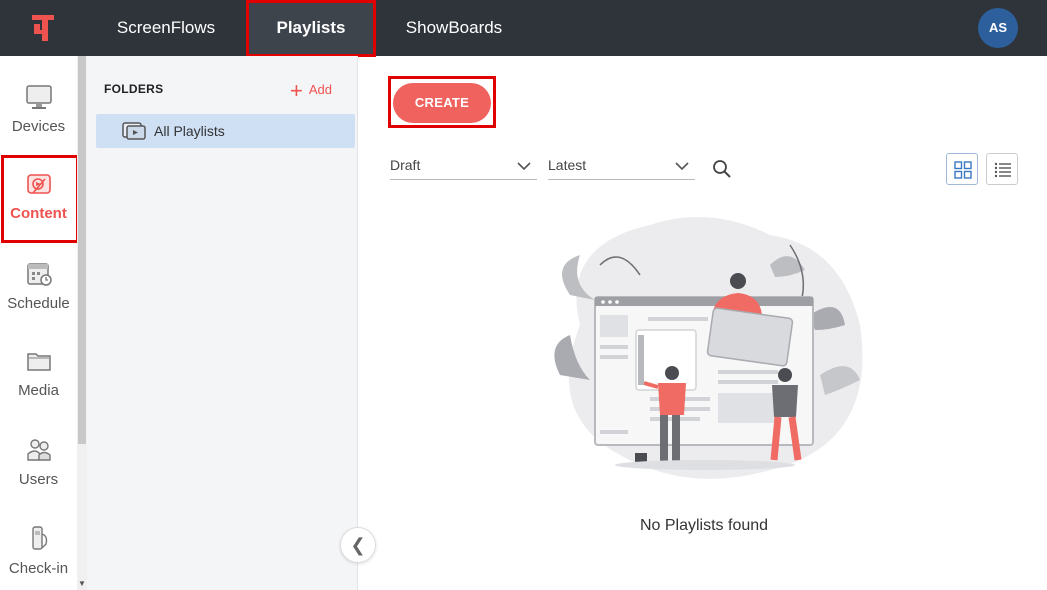 Image resolution: width=1047 pixels, height=590 pixels. I want to click on rail-item-label: Devices, so click(38, 126).